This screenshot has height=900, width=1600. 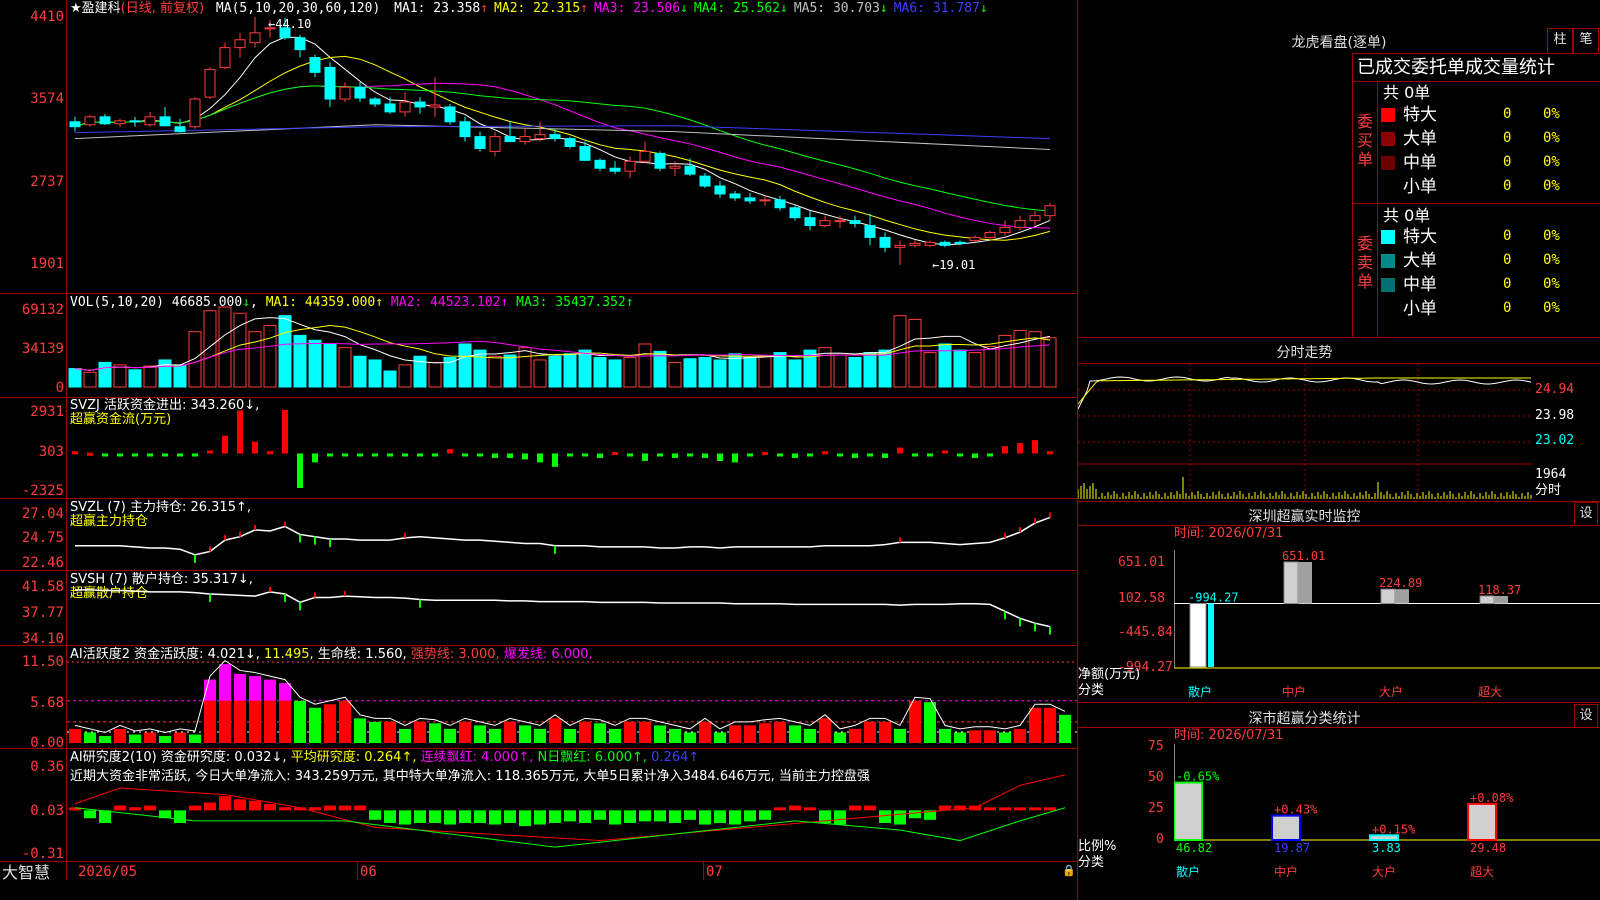 What do you see at coordinates (714, 872) in the screenshot?
I see `date-tick: 07` at bounding box center [714, 872].